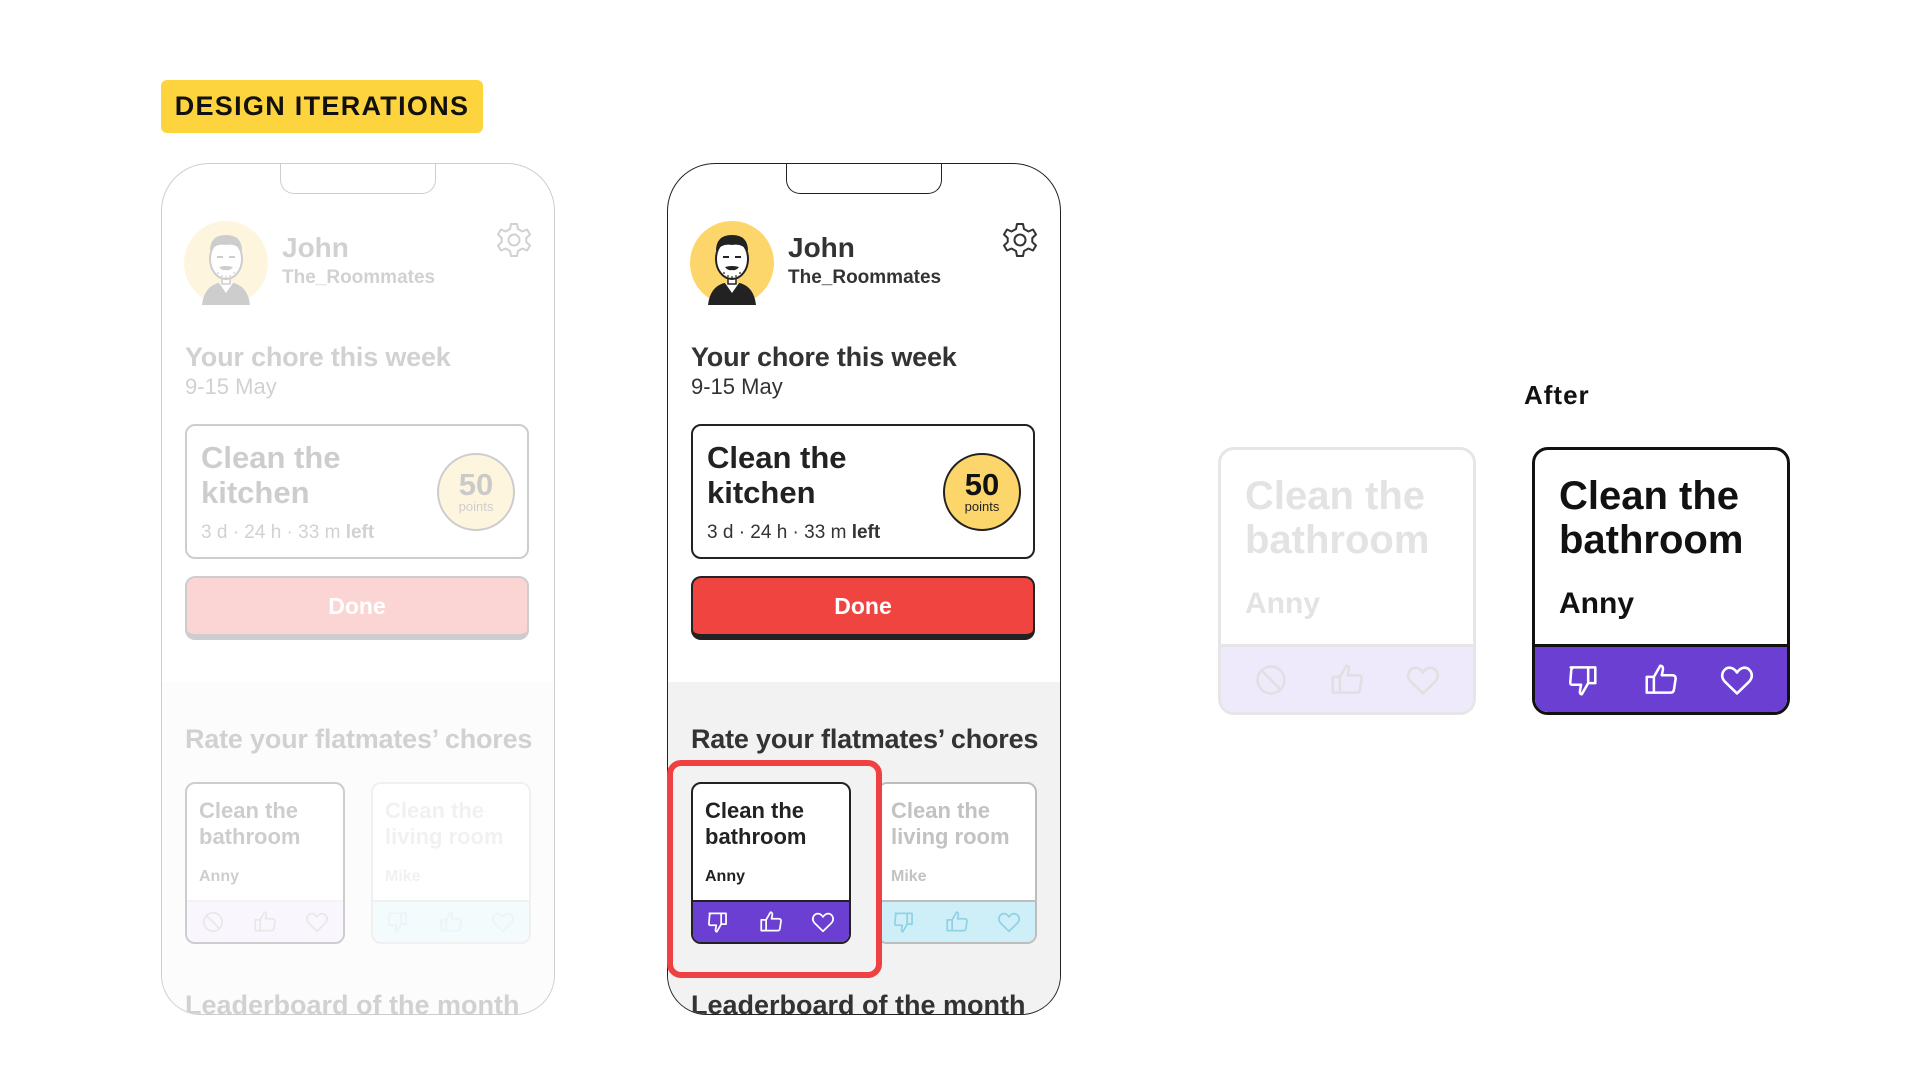 This screenshot has height=1080, width=1920. Describe the element at coordinates (774, 869) in the screenshot. I see `highlight-frame` at that location.